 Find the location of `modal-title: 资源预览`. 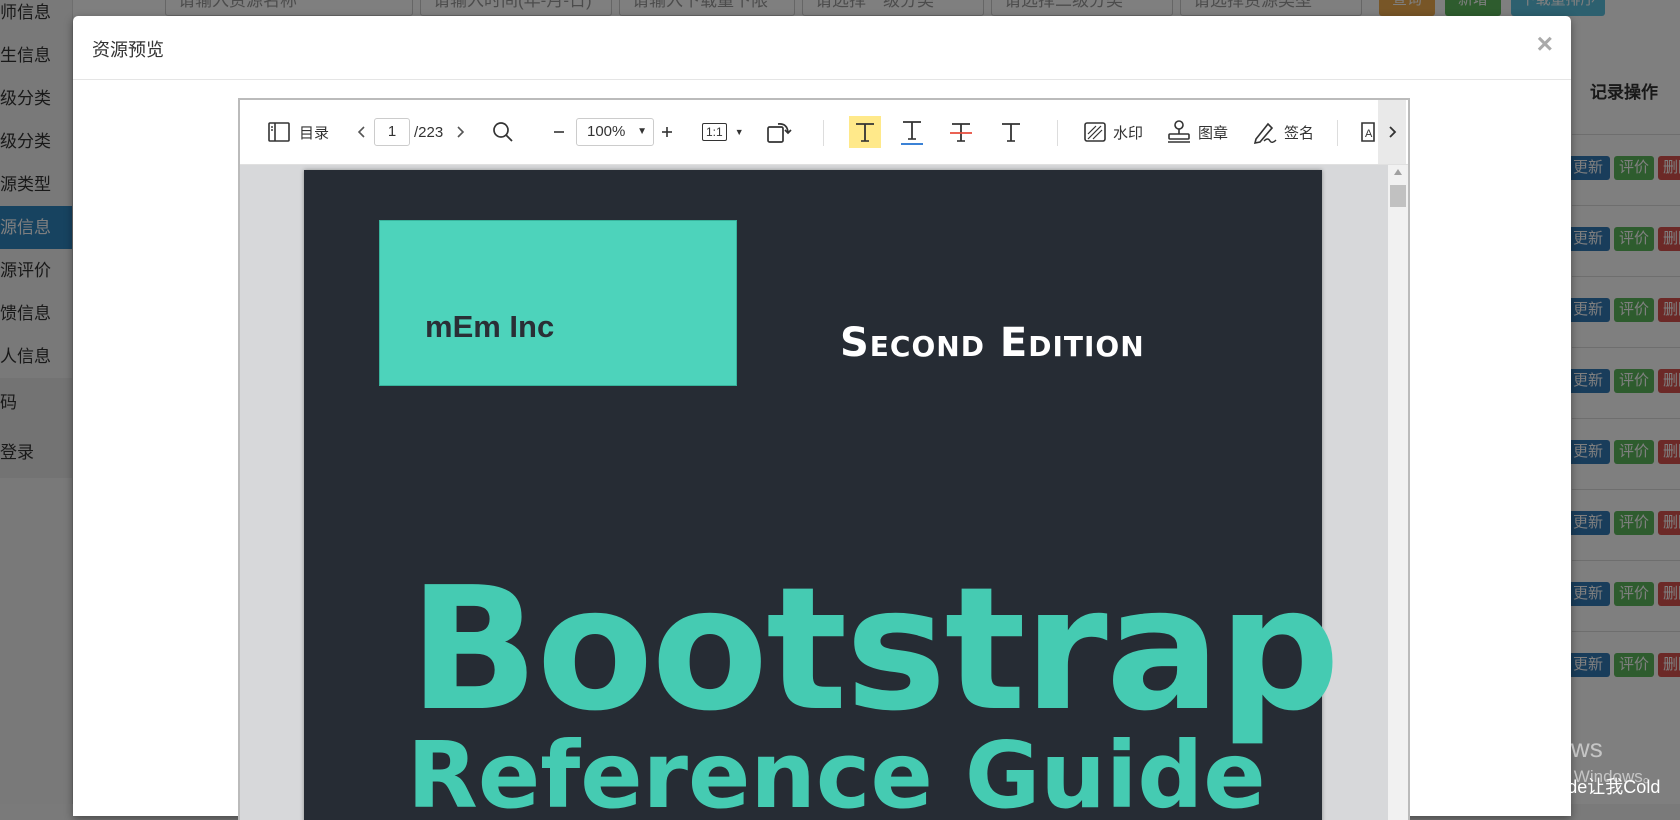

modal-title: 资源预览 is located at coordinates (128, 50).